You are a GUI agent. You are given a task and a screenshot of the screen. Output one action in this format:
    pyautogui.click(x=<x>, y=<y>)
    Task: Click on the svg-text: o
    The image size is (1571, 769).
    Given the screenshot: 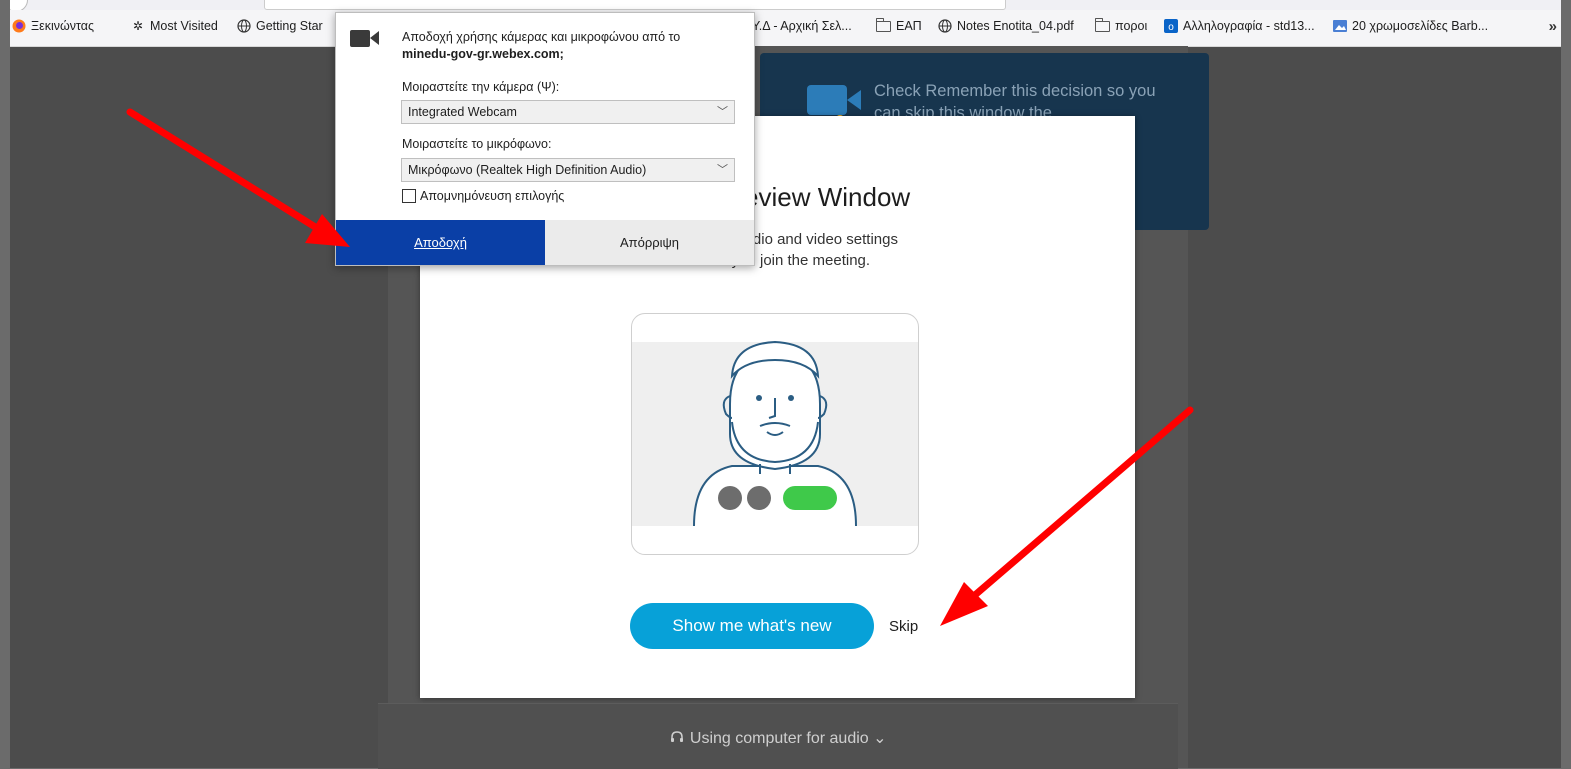 What is the action you would take?
    pyautogui.click(x=1171, y=27)
    